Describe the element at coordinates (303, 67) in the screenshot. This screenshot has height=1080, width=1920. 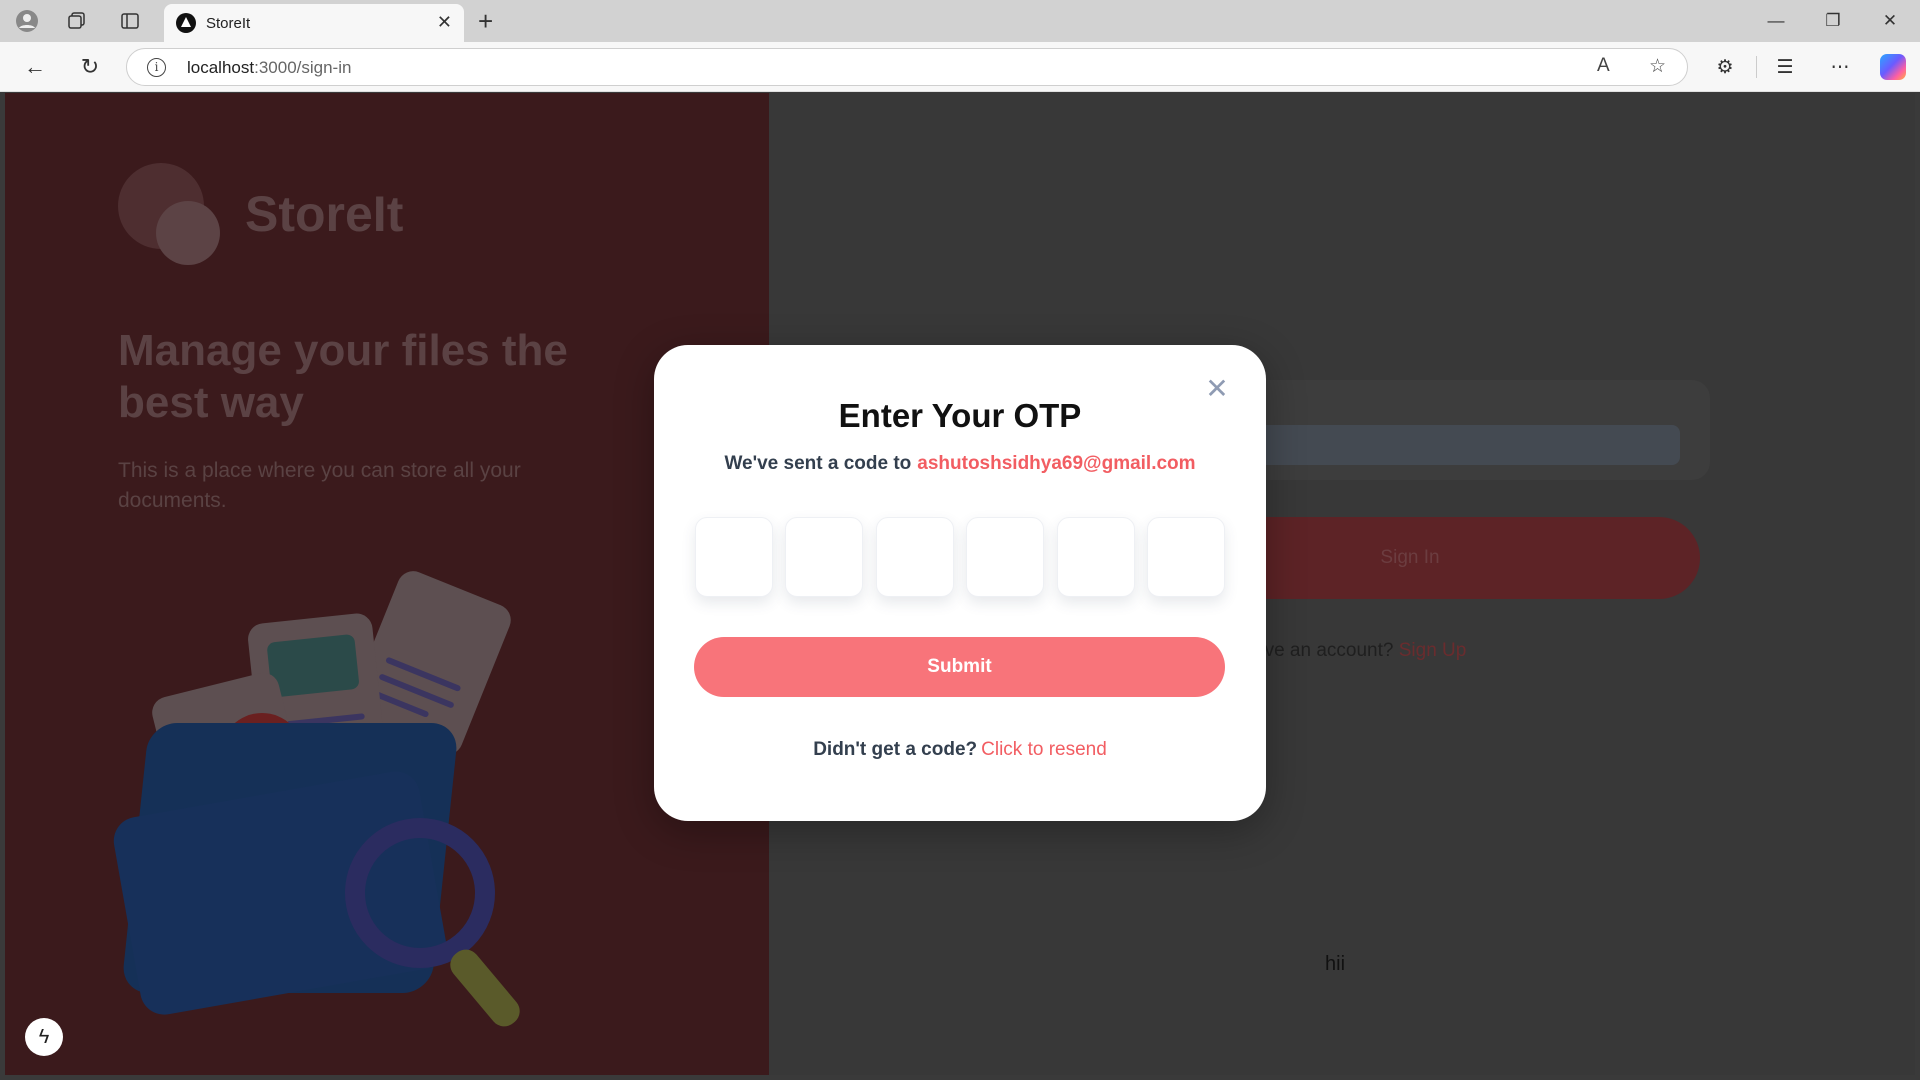
I see `url-path: :3000/sign-in` at that location.